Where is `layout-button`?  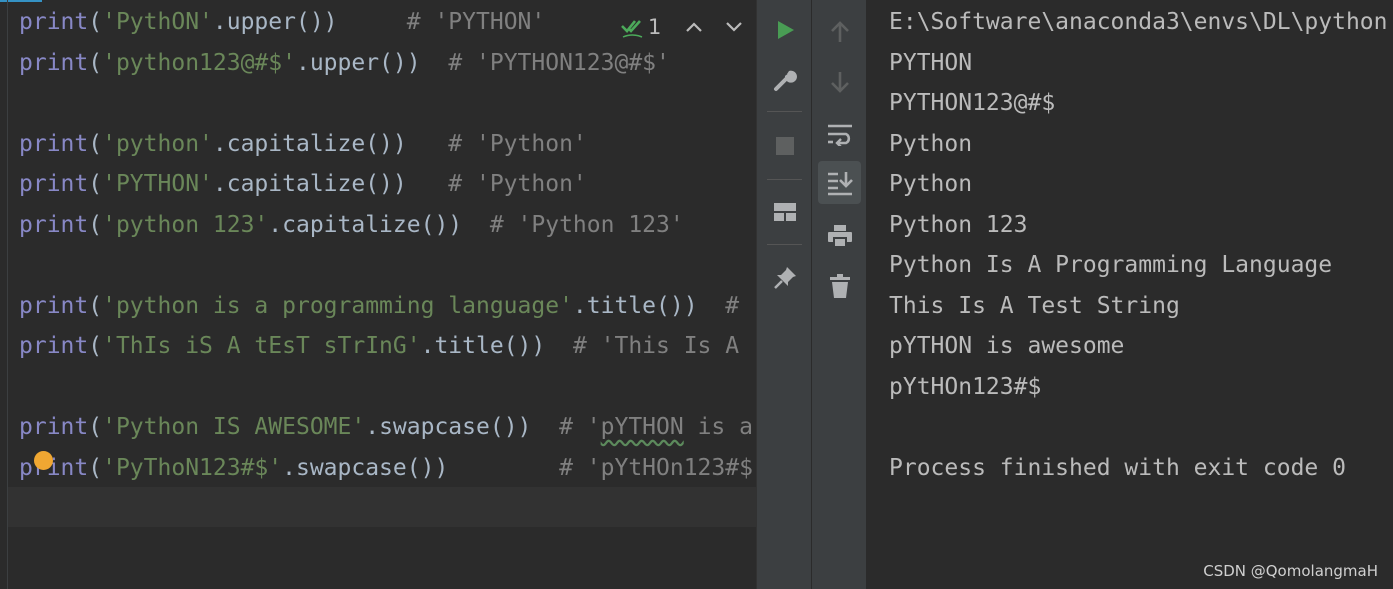 layout-button is located at coordinates (784, 211).